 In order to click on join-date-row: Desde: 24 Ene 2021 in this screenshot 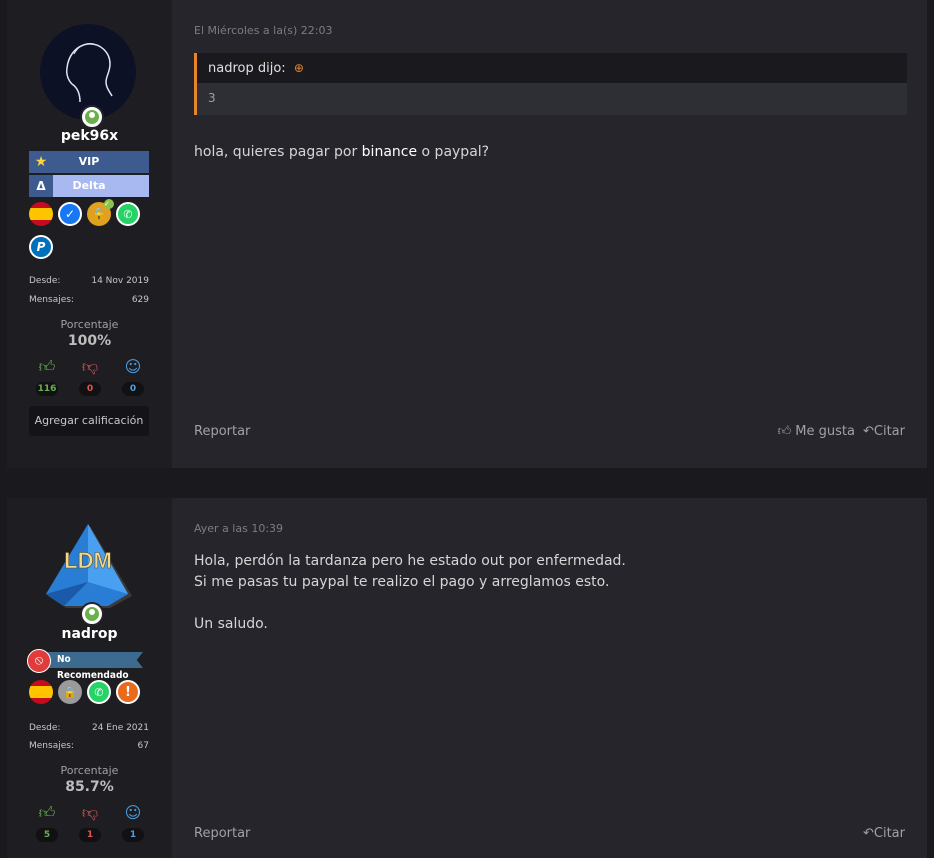, I will do `click(89, 728)`.